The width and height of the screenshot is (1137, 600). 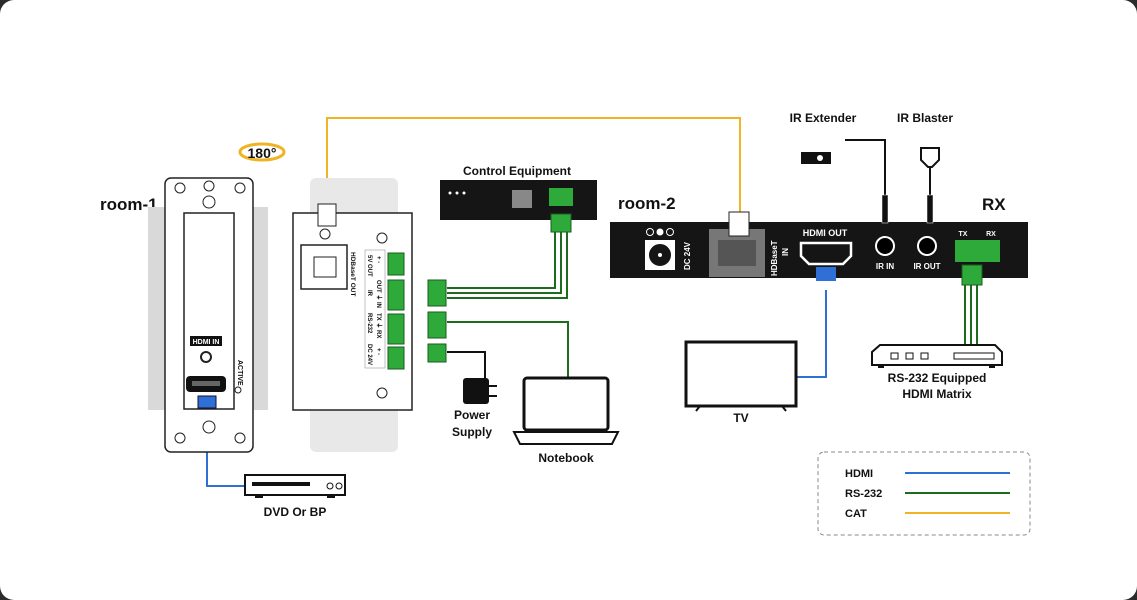 I want to click on matrix-label-2: HDMI Matrix, so click(x=937, y=394).